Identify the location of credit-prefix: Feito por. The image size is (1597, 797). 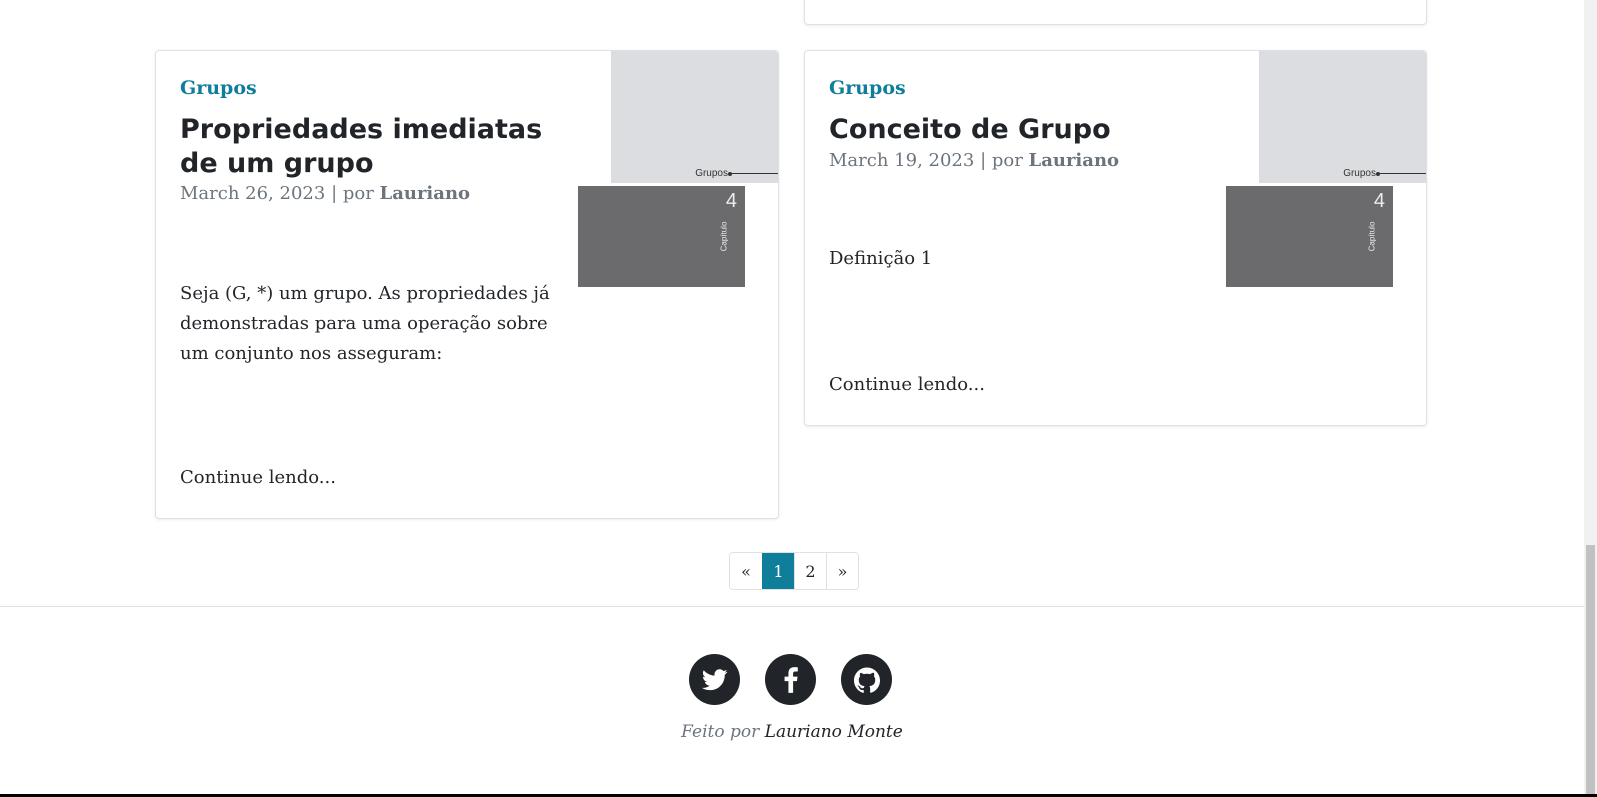
(720, 732).